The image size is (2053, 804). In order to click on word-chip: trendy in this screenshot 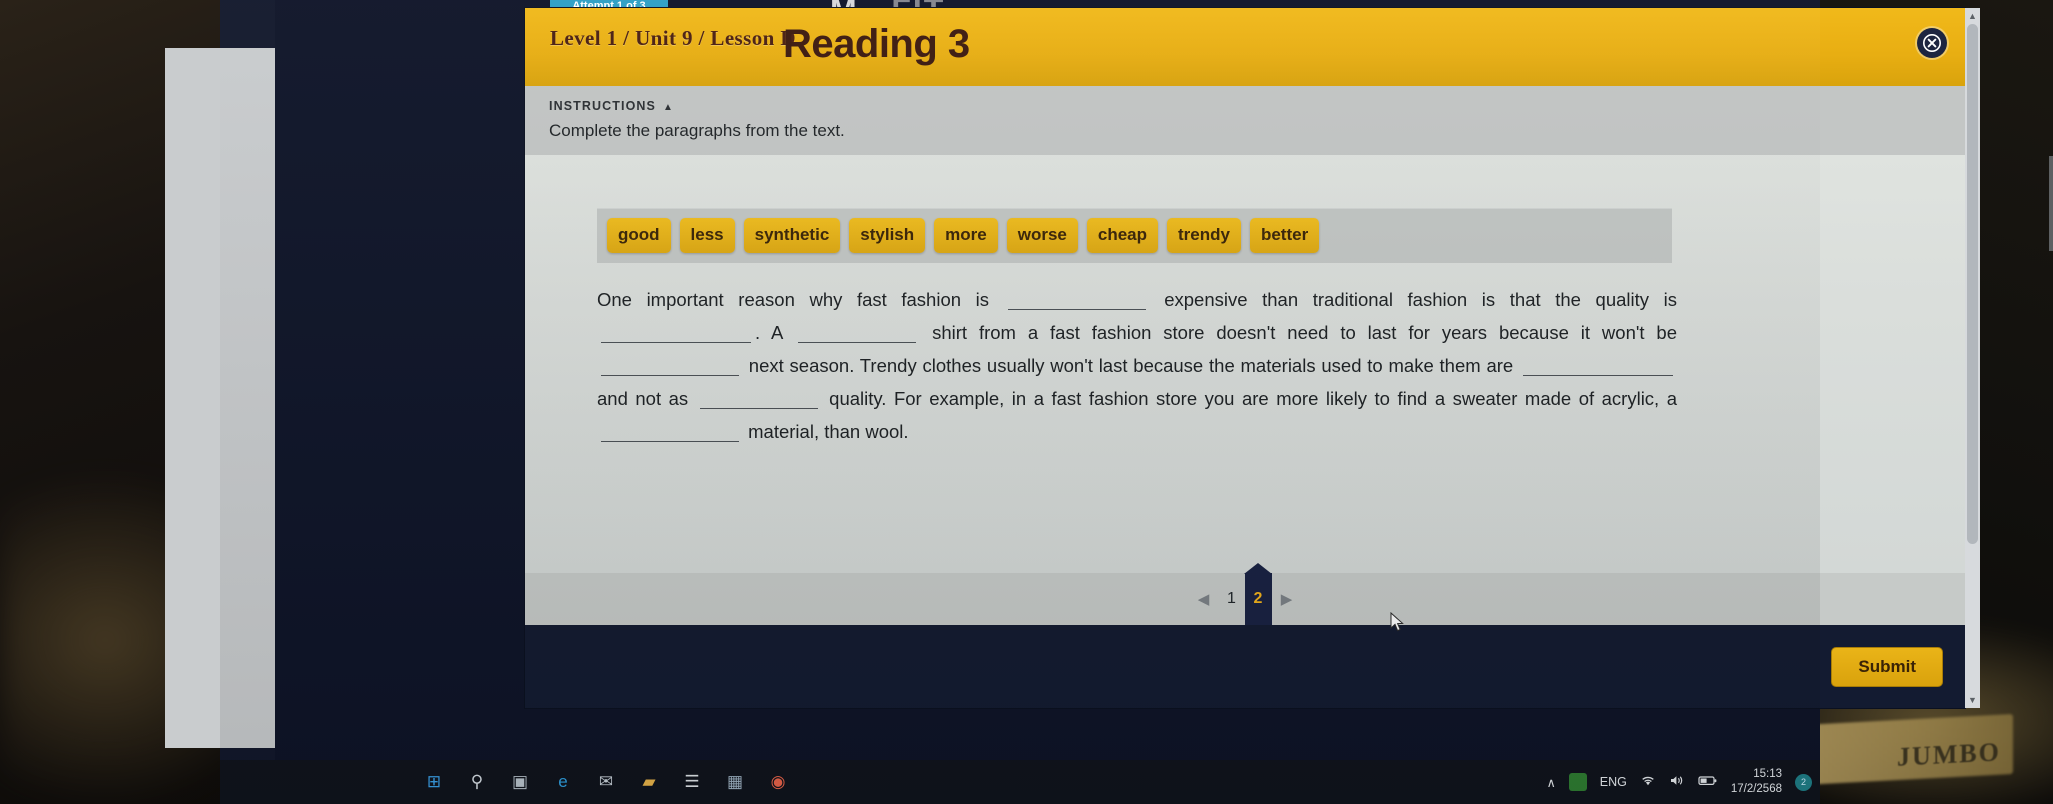, I will do `click(1204, 235)`.